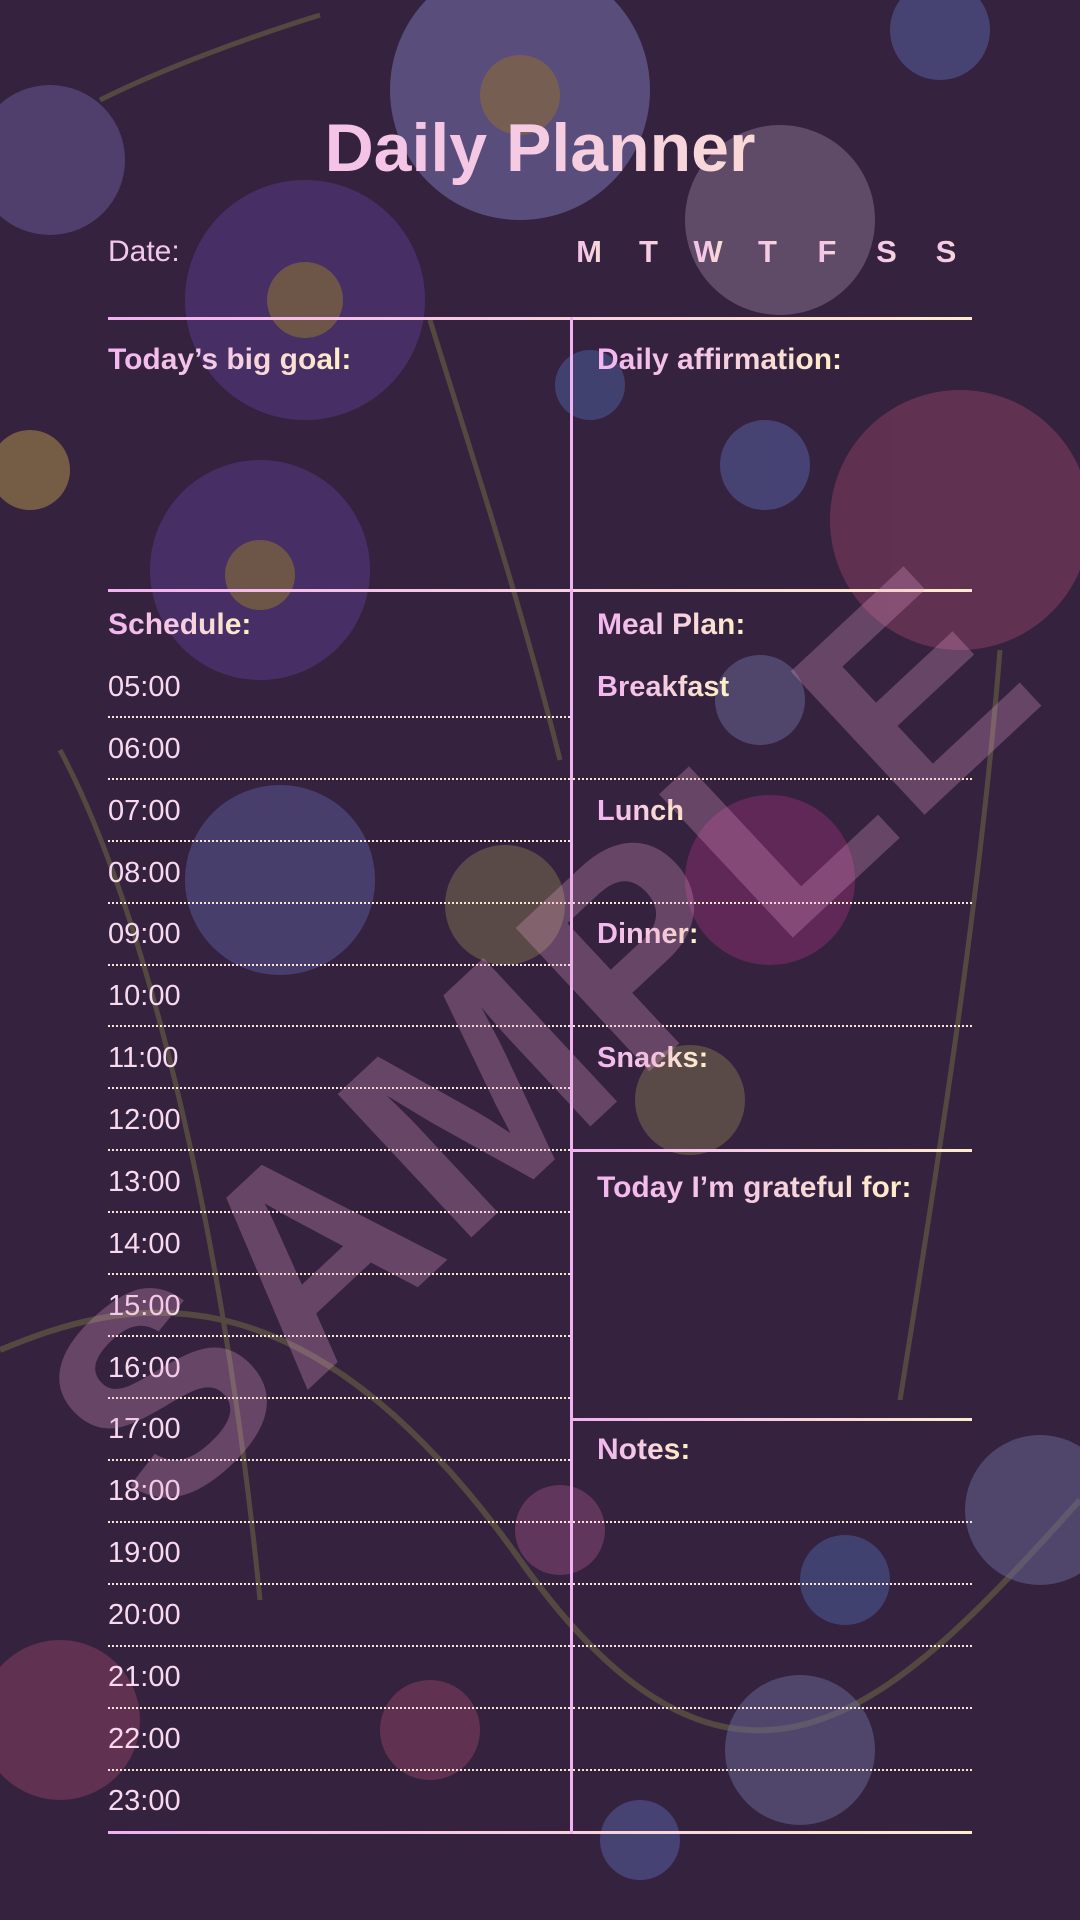  I want to click on time-label: 06:00, so click(144, 749).